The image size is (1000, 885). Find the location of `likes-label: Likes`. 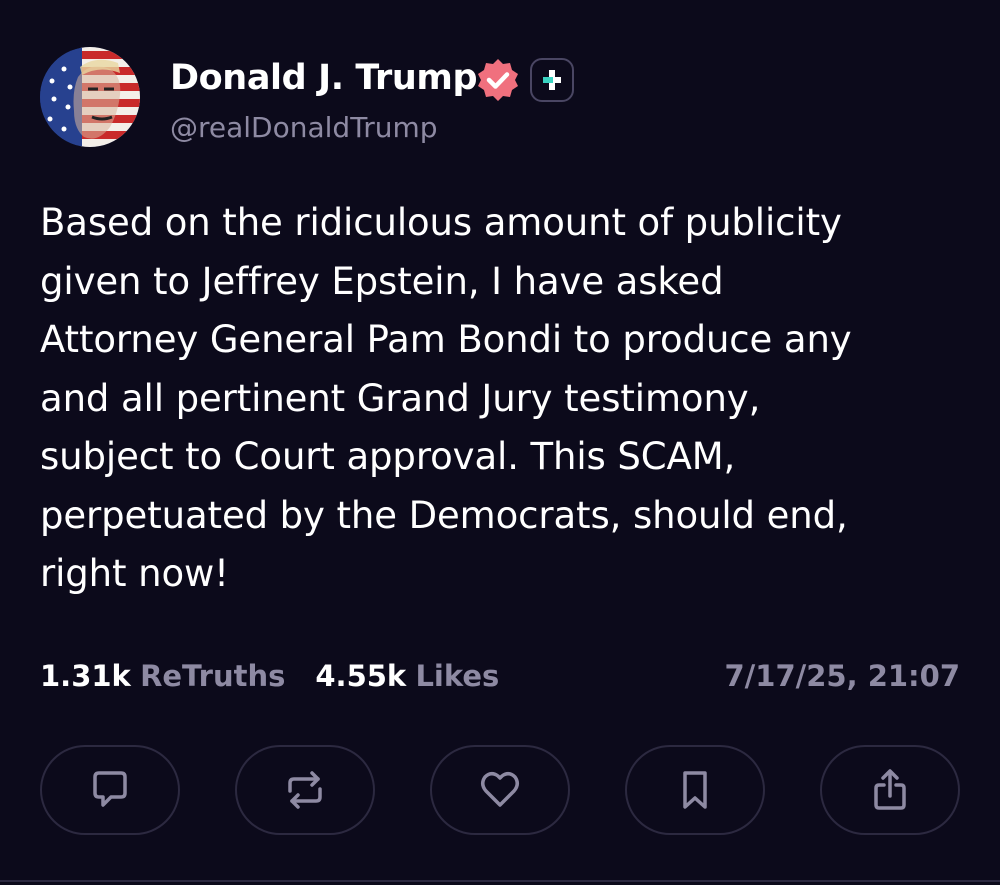

likes-label: Likes is located at coordinates (457, 676).